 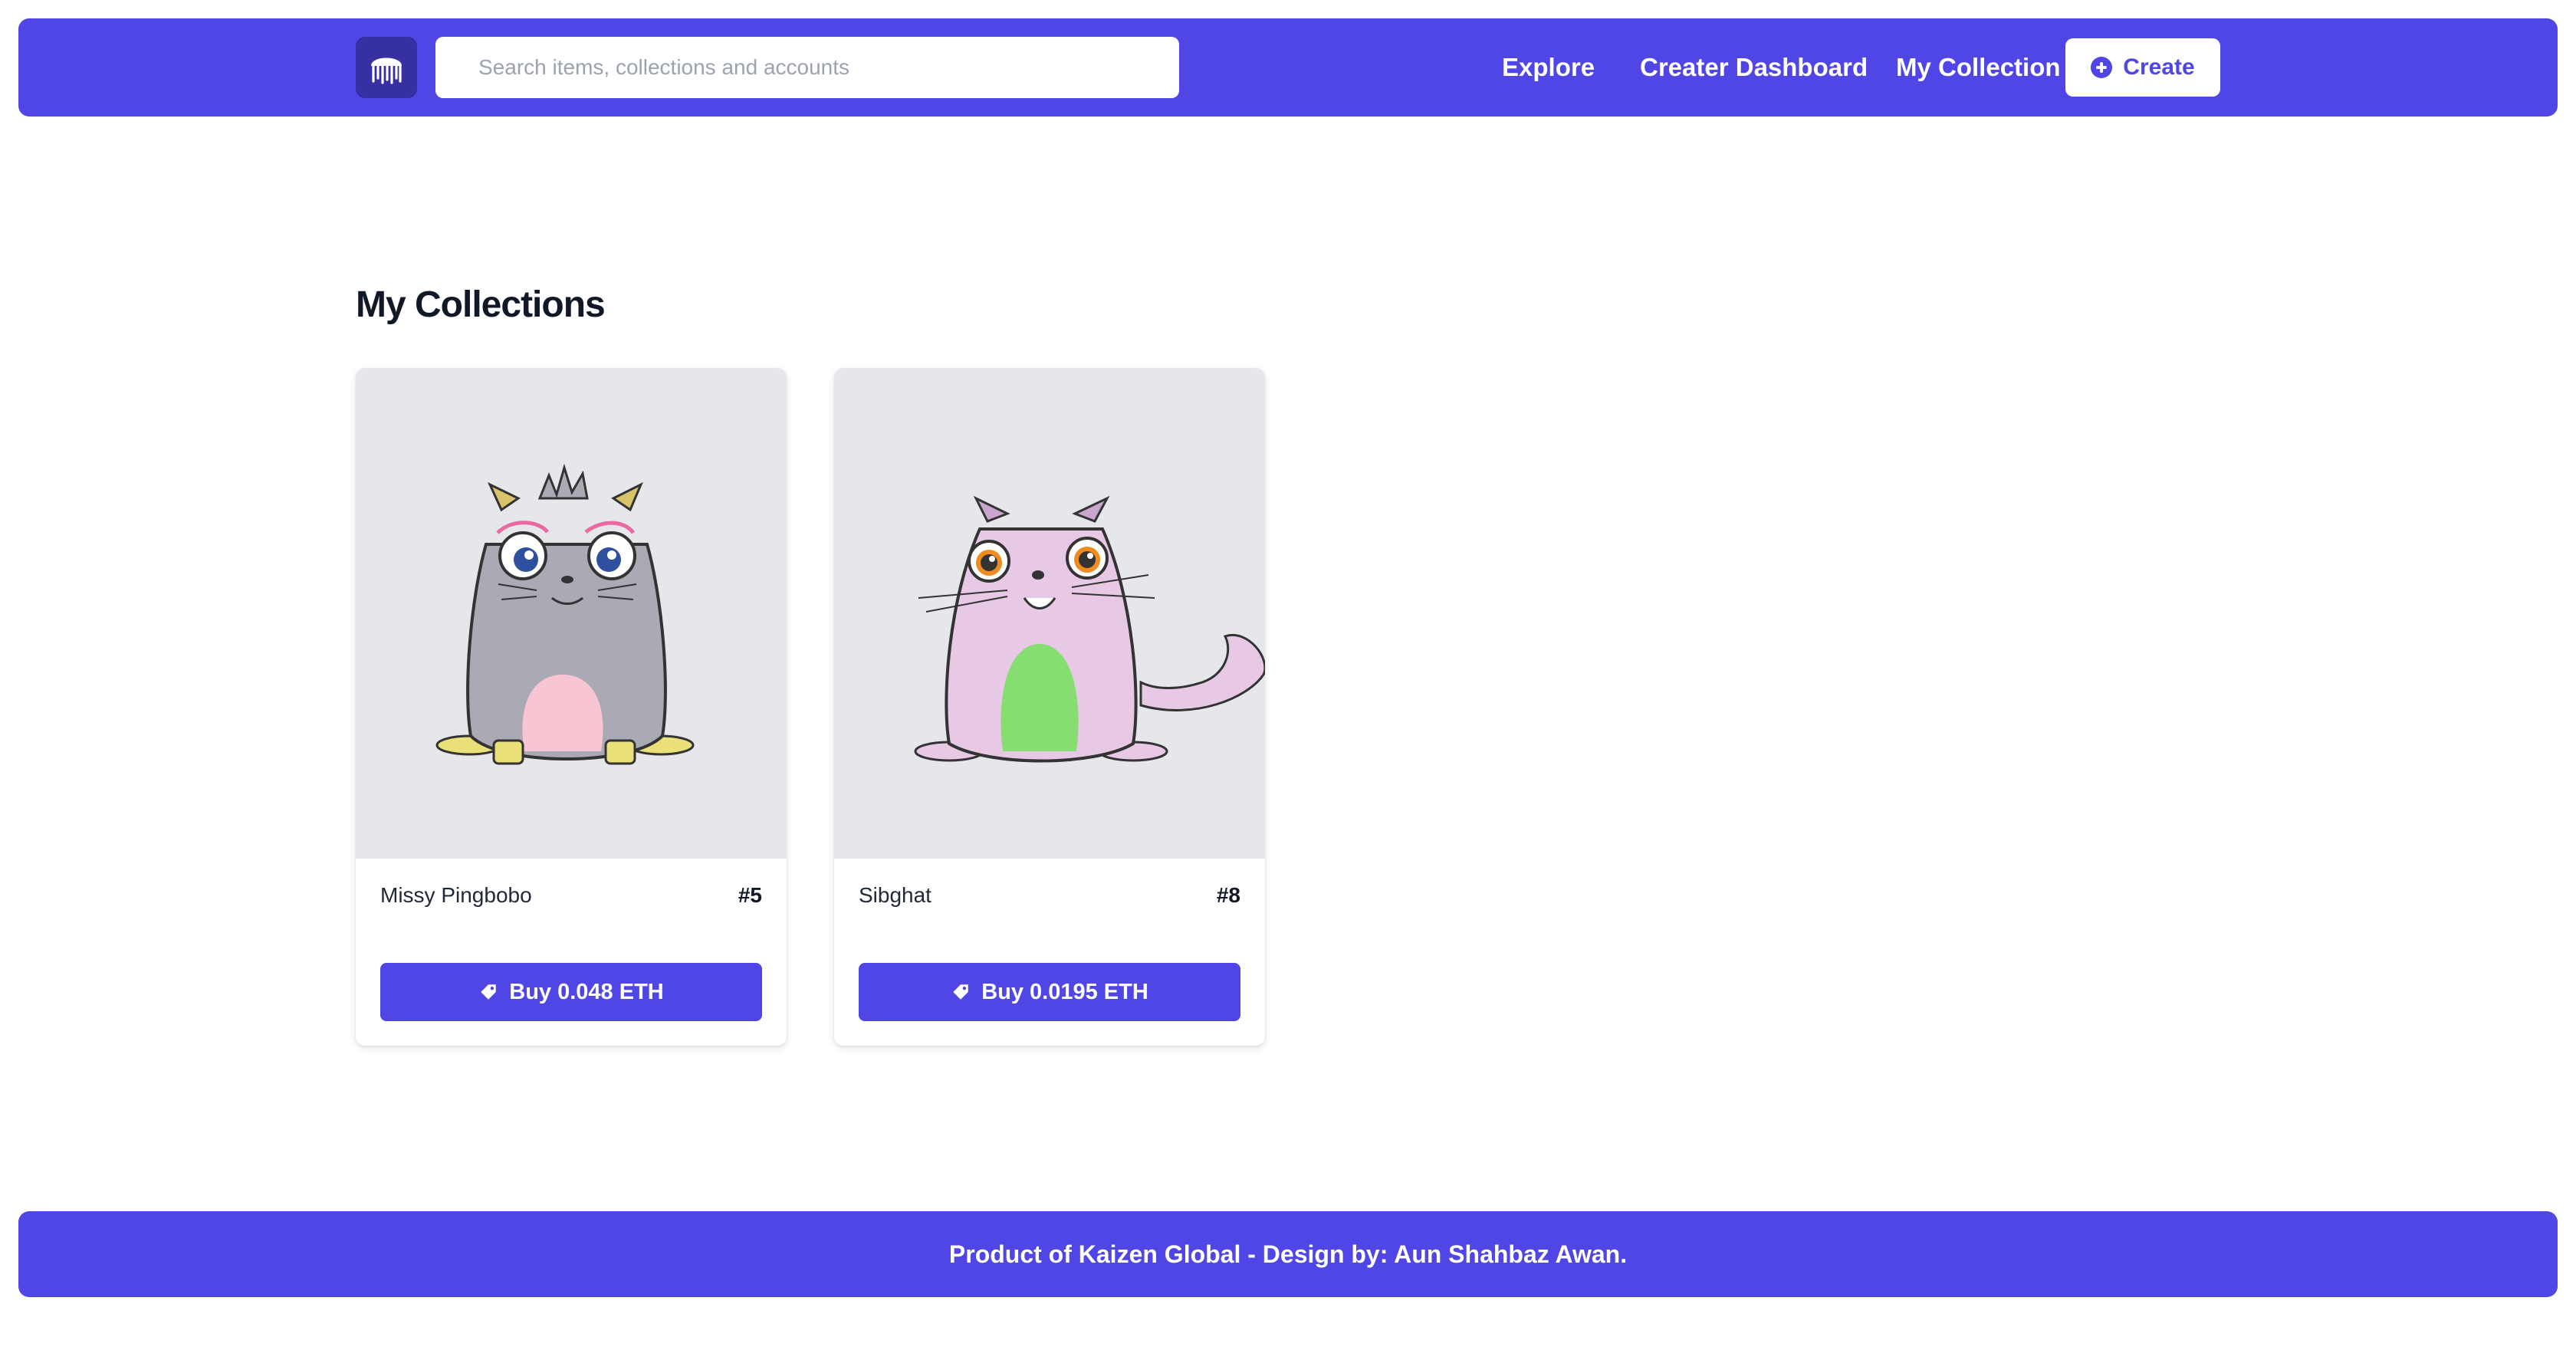 I want to click on create-button-label: Create, so click(x=2159, y=67).